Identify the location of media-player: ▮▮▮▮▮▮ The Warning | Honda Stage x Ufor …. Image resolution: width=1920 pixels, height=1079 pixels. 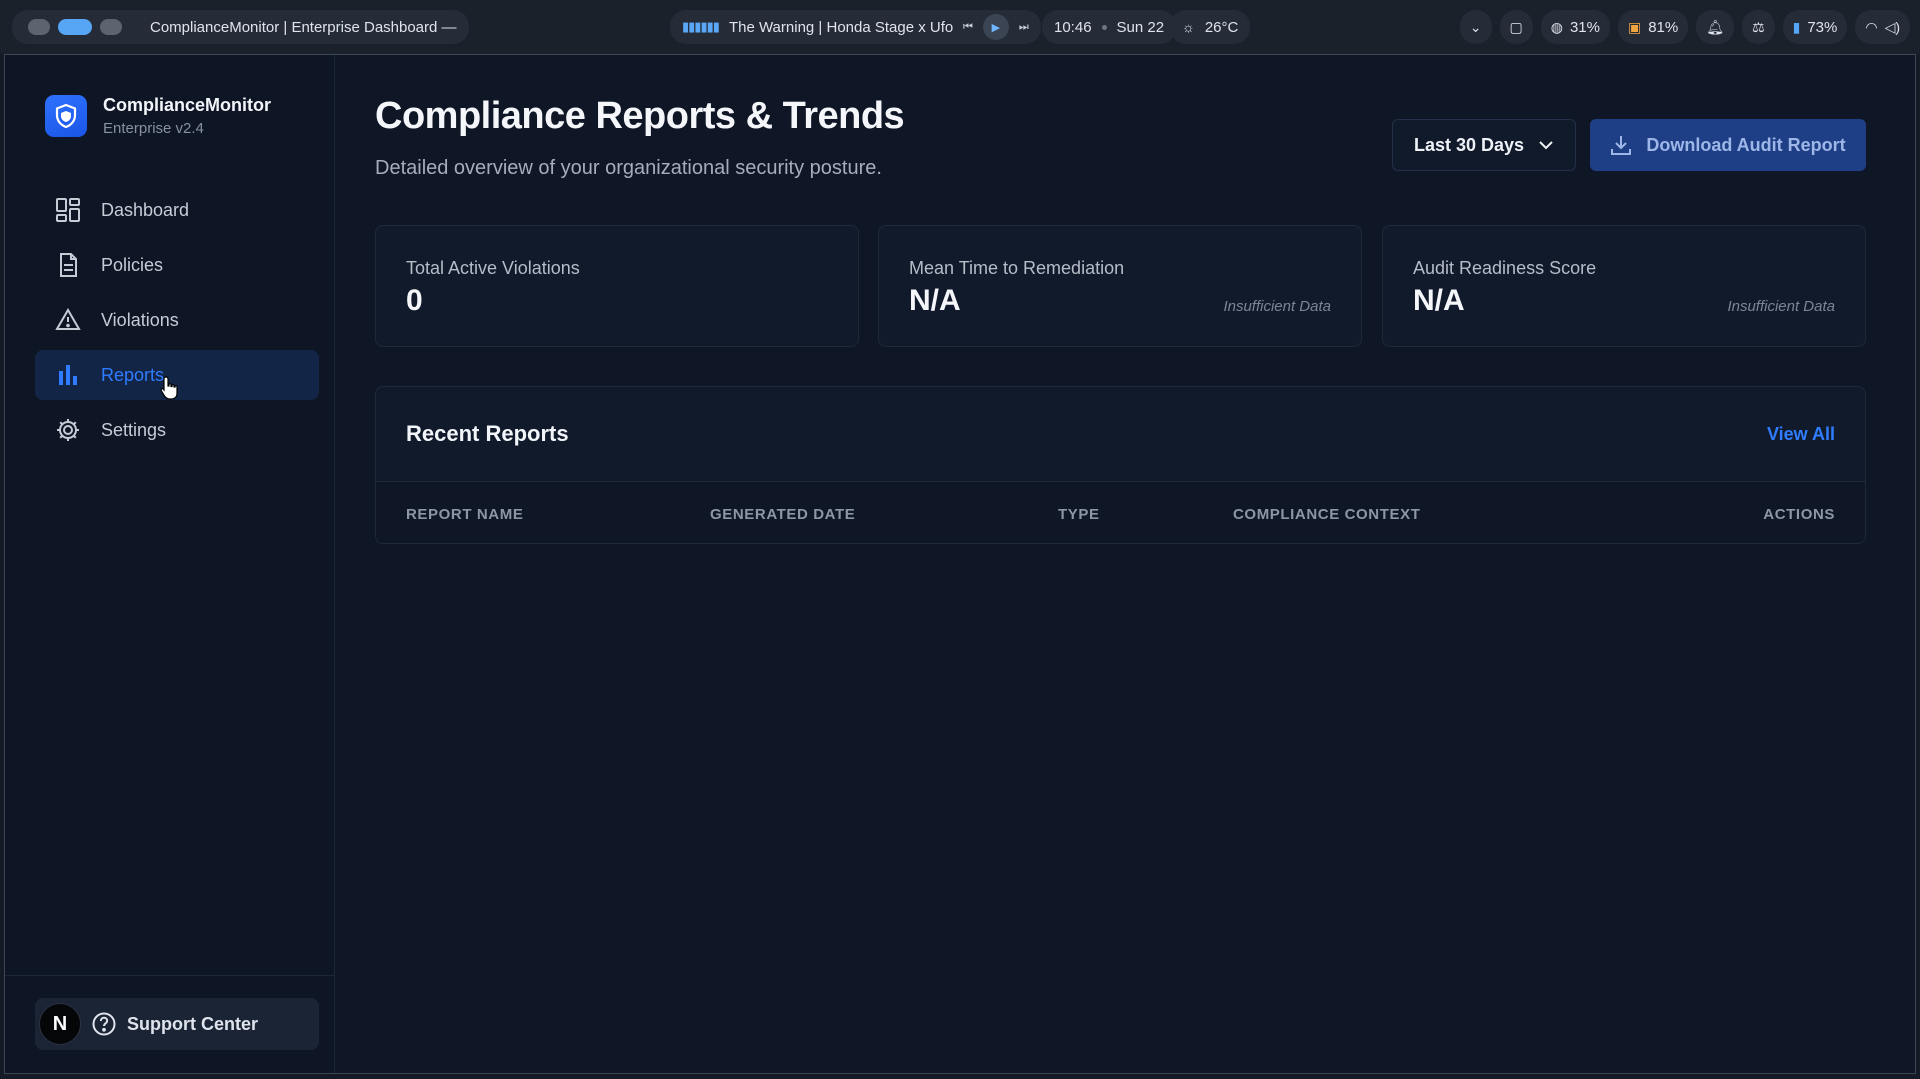
(855, 27).